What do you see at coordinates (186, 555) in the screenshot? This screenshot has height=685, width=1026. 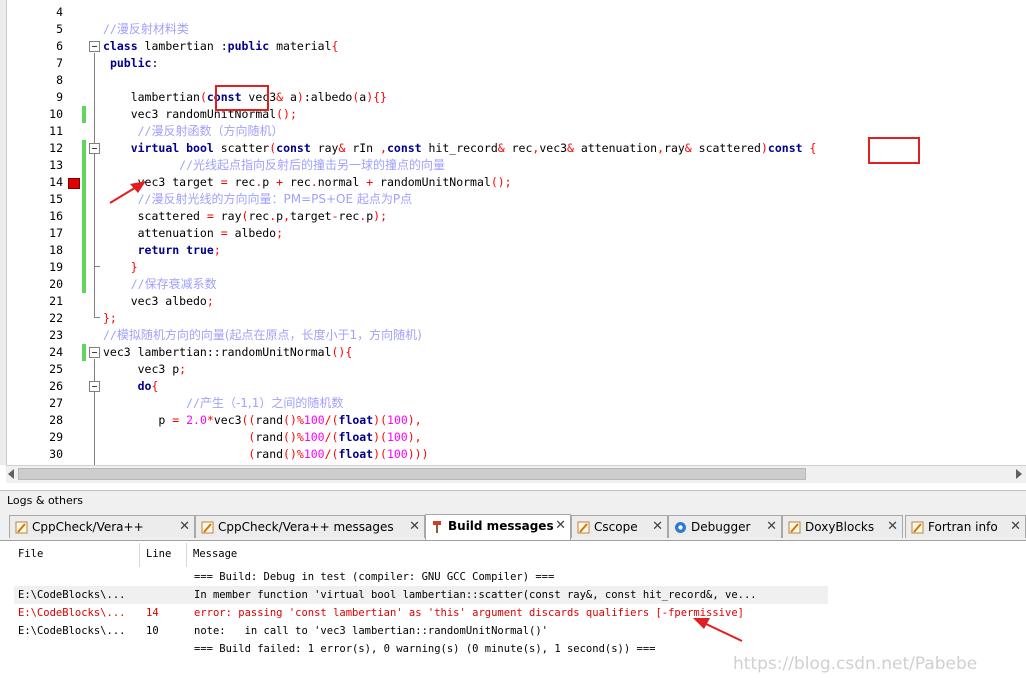 I see `column-separator` at bounding box center [186, 555].